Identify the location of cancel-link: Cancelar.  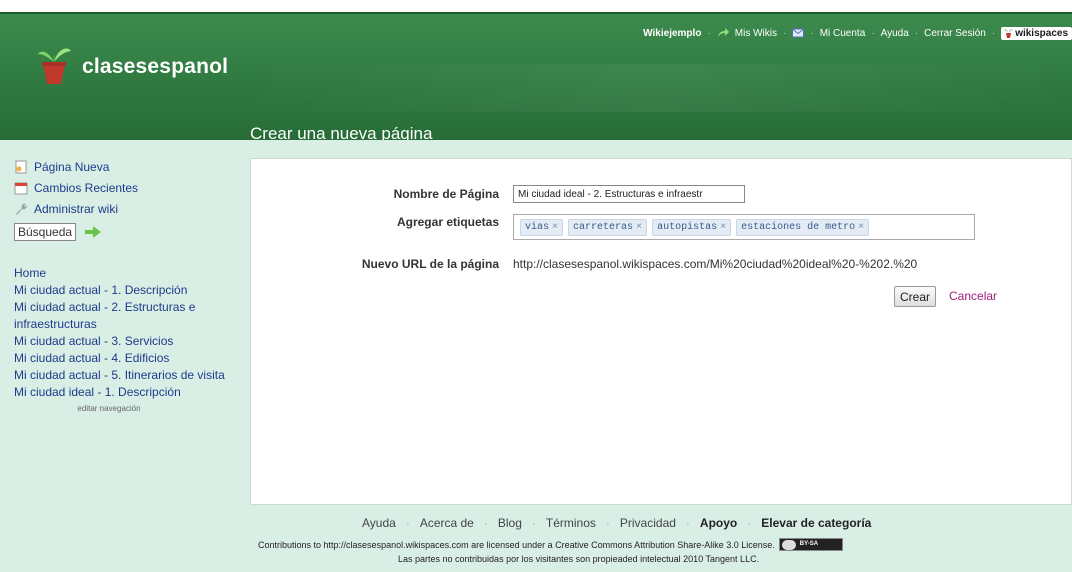
(973, 296).